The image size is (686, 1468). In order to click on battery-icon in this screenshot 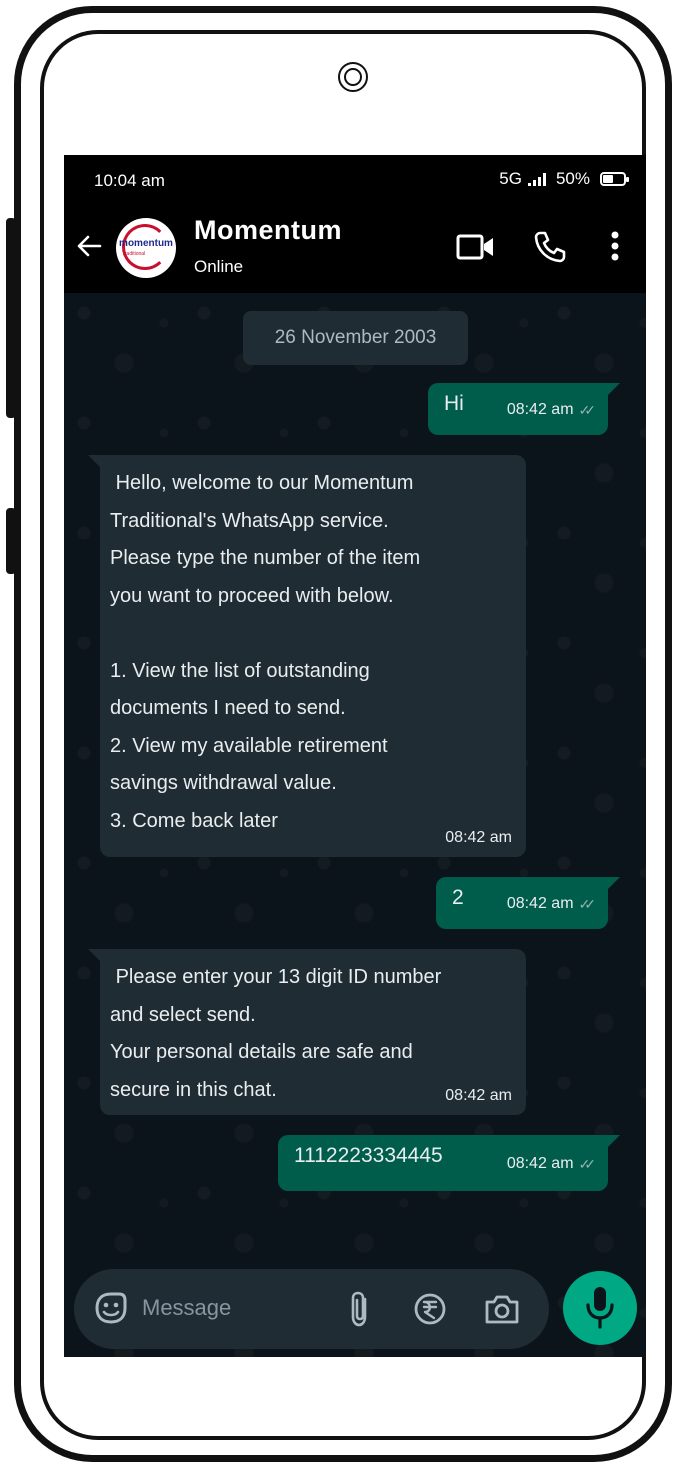, I will do `click(614, 179)`.